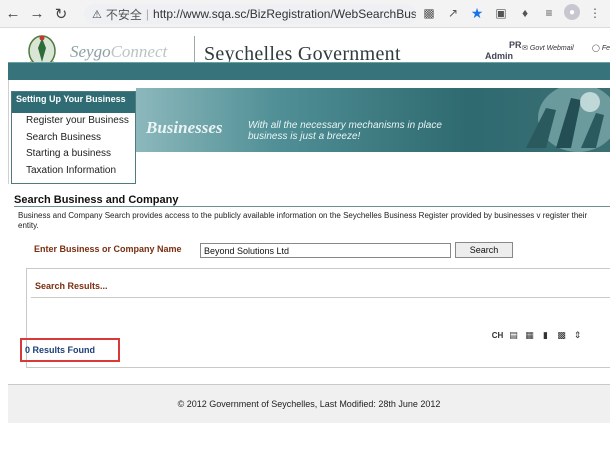 This screenshot has height=462, width=610. What do you see at coordinates (572, 12) in the screenshot?
I see `profile-avatar-icon: ●` at bounding box center [572, 12].